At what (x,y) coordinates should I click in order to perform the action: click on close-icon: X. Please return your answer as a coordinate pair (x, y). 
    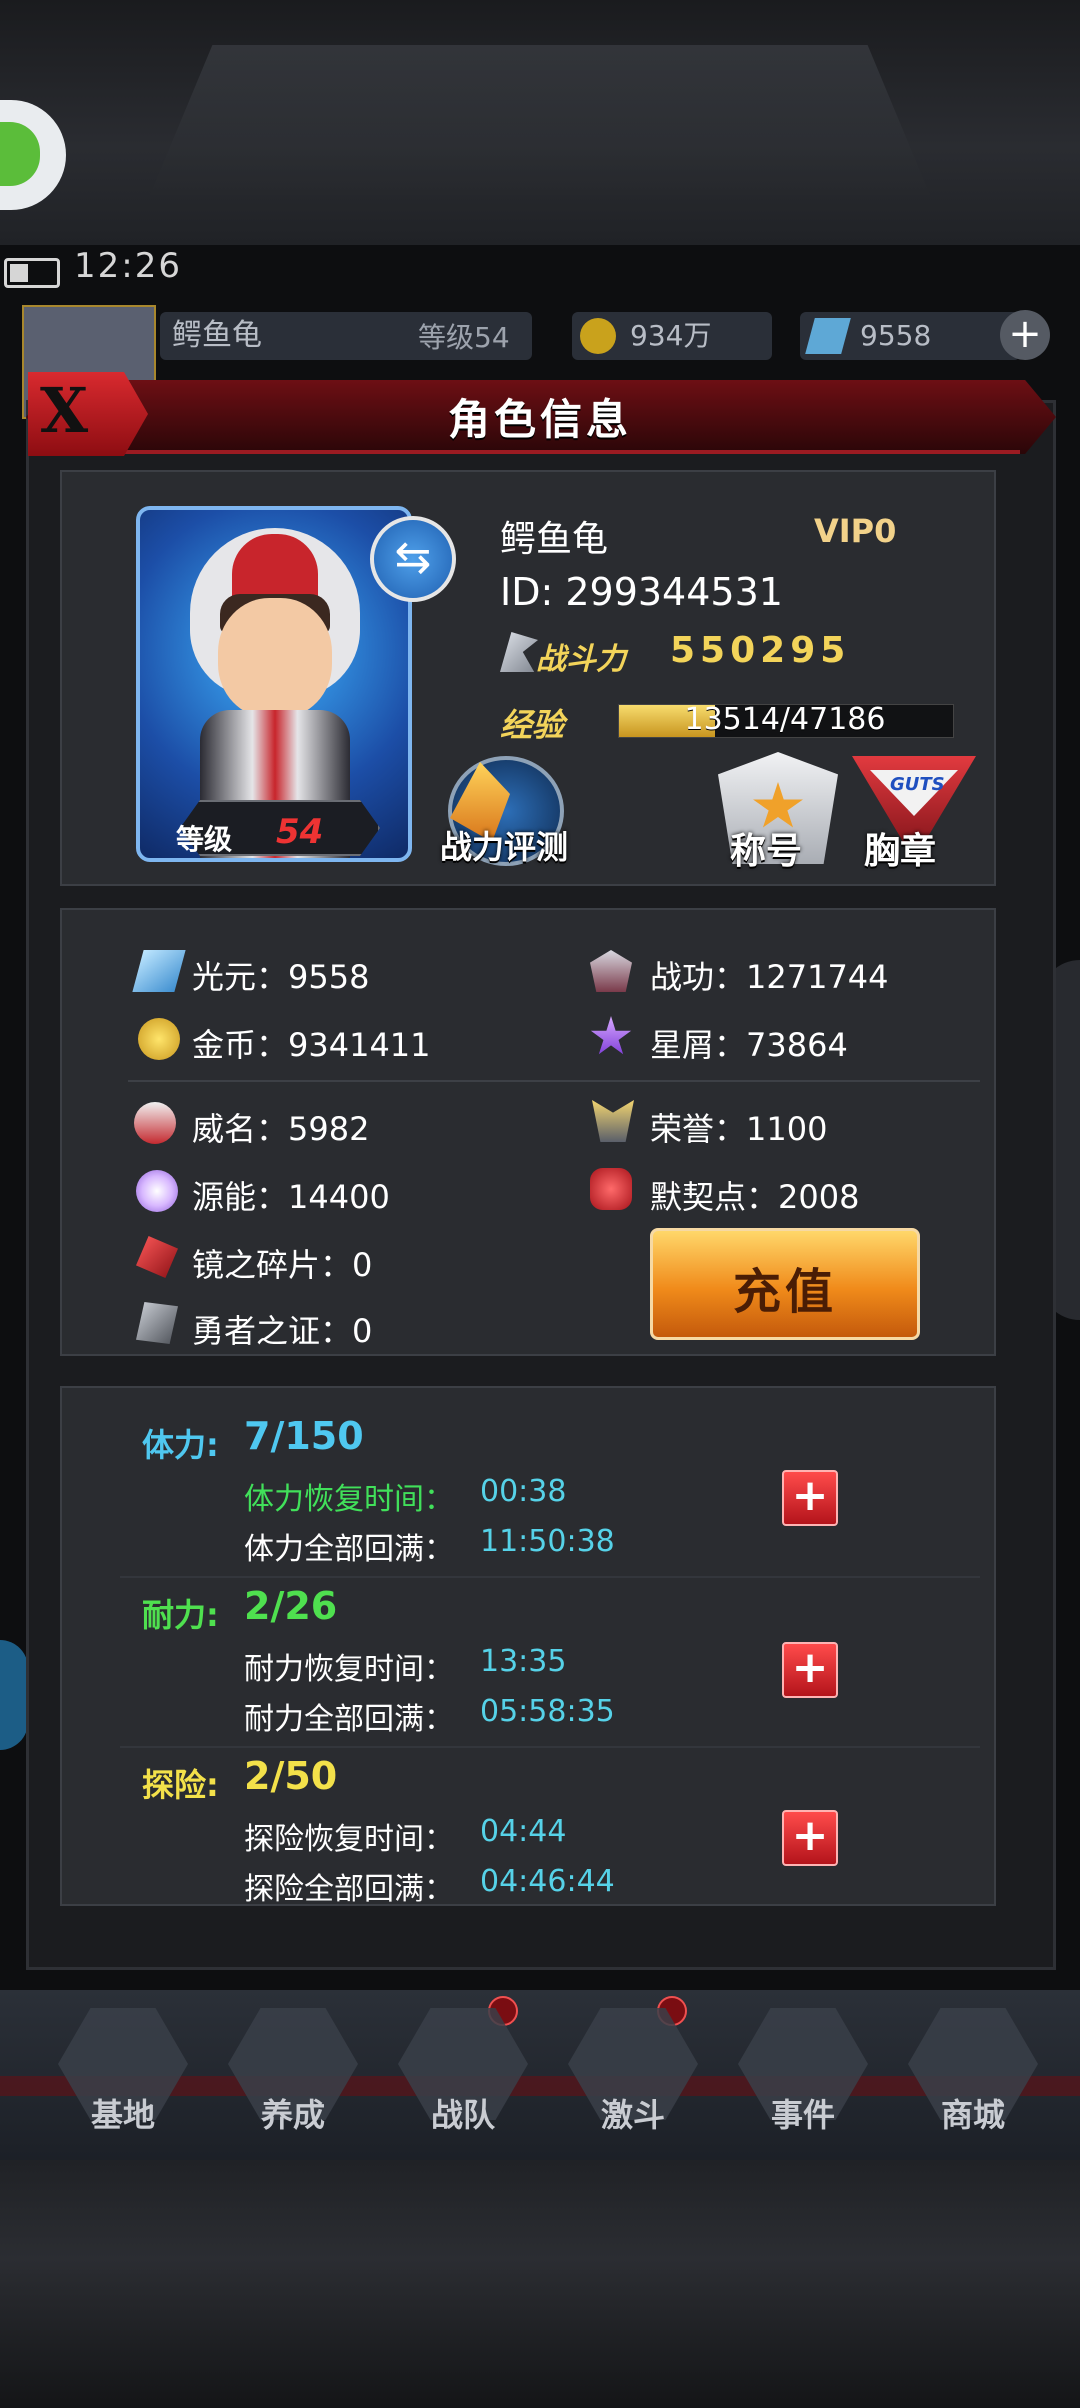
    Looking at the image, I should click on (64, 410).